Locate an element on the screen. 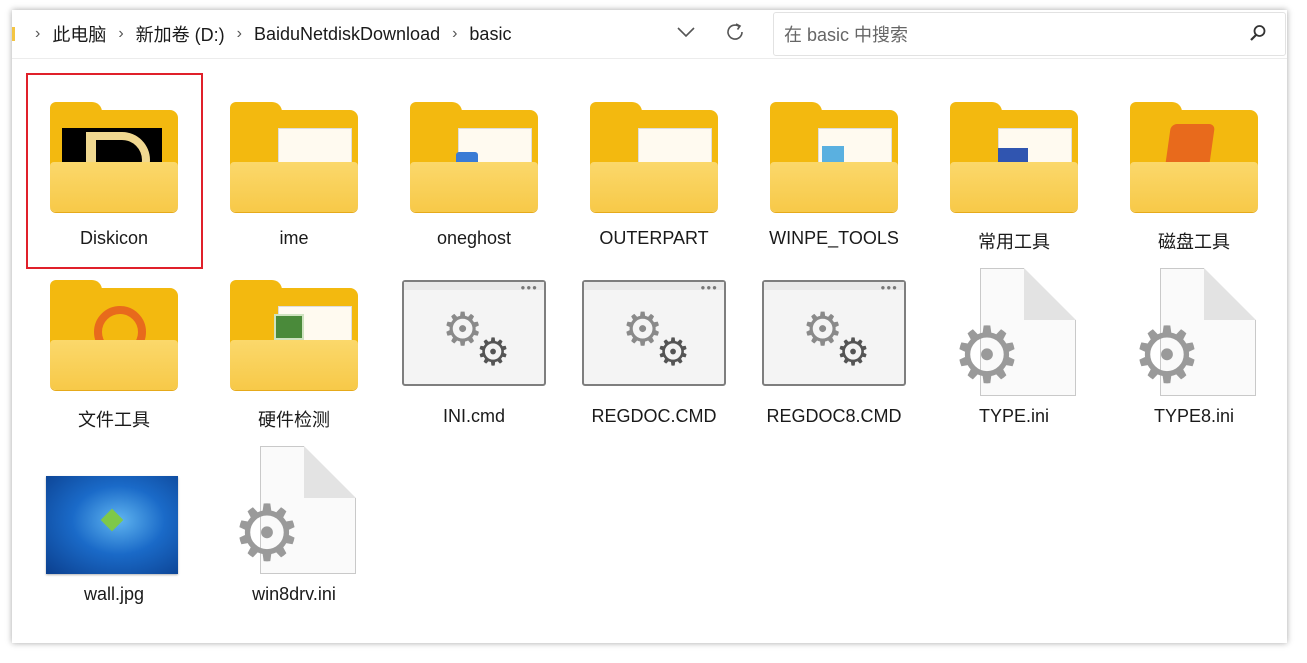  item-label: REGDOC8.CMD is located at coordinates (834, 416).